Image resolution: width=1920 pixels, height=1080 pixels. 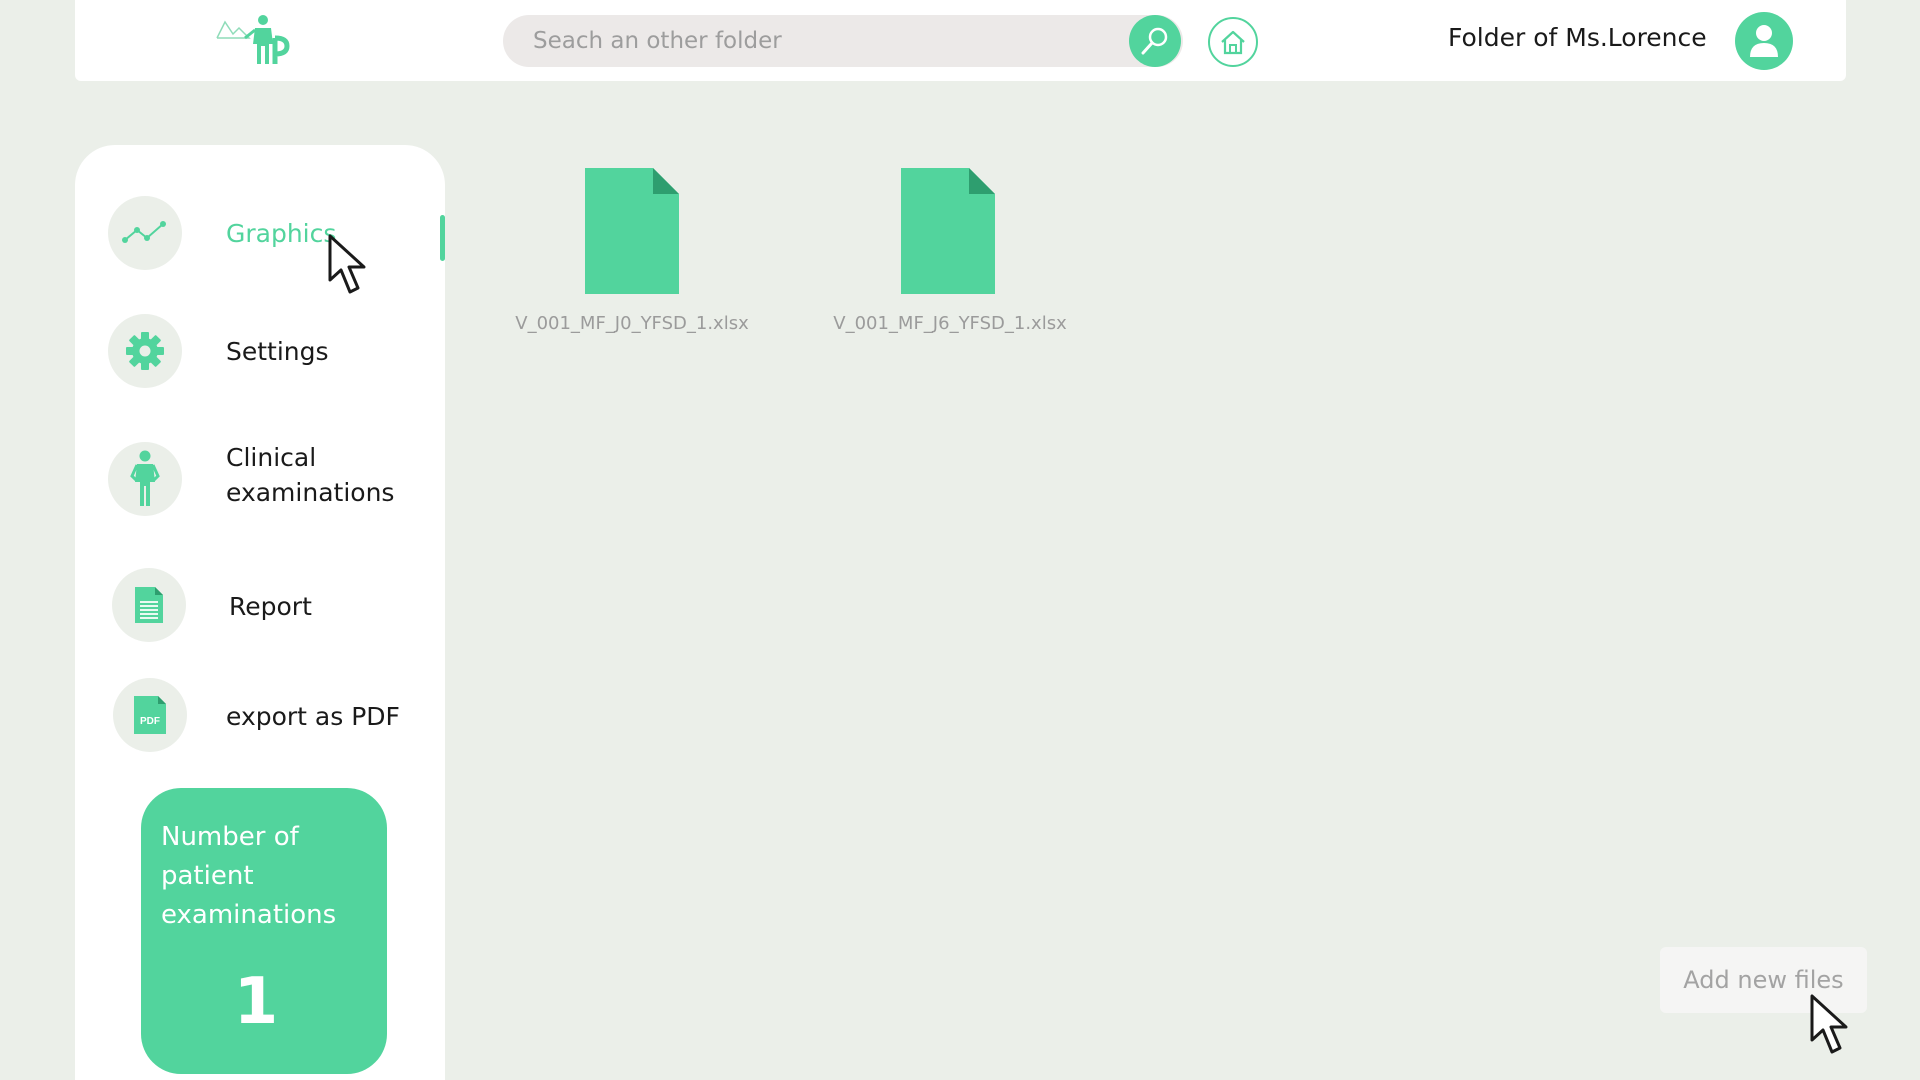 What do you see at coordinates (150, 721) in the screenshot?
I see `pdf-badge-text: PDF` at bounding box center [150, 721].